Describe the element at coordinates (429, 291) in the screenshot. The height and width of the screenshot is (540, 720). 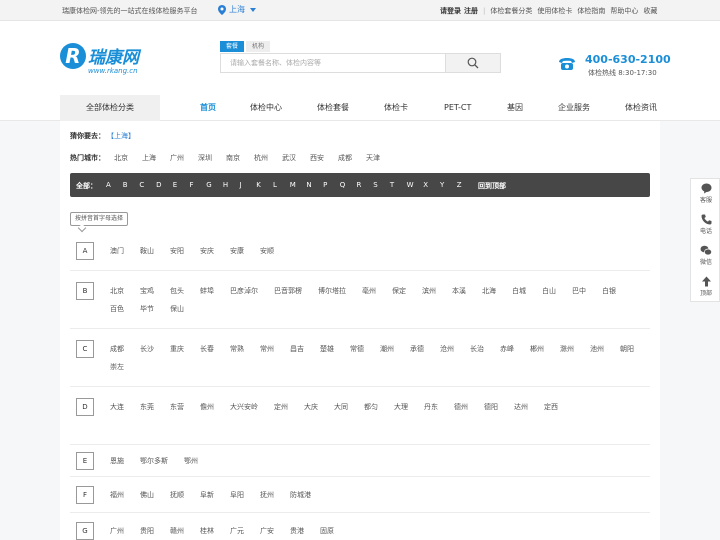
I see `city-link: 滨州` at that location.